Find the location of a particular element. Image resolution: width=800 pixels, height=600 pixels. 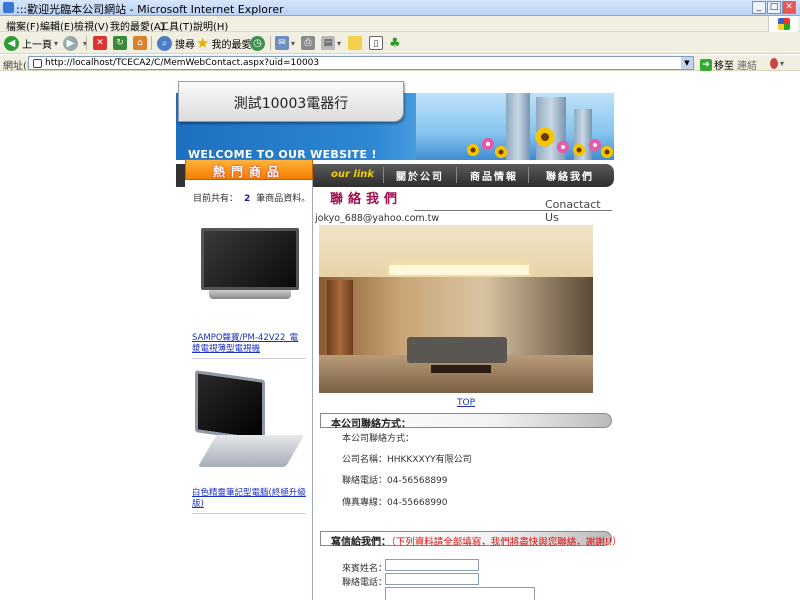

product-link-tv: SAMPO聲寶/PM-42V22_電漿電視薄型電視機 is located at coordinates (249, 344).